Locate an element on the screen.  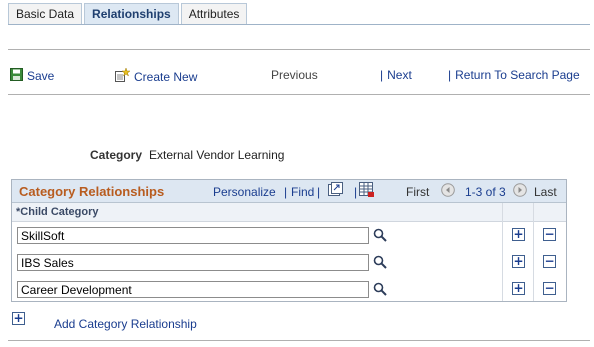
create-new-action: Create New is located at coordinates (156, 76).